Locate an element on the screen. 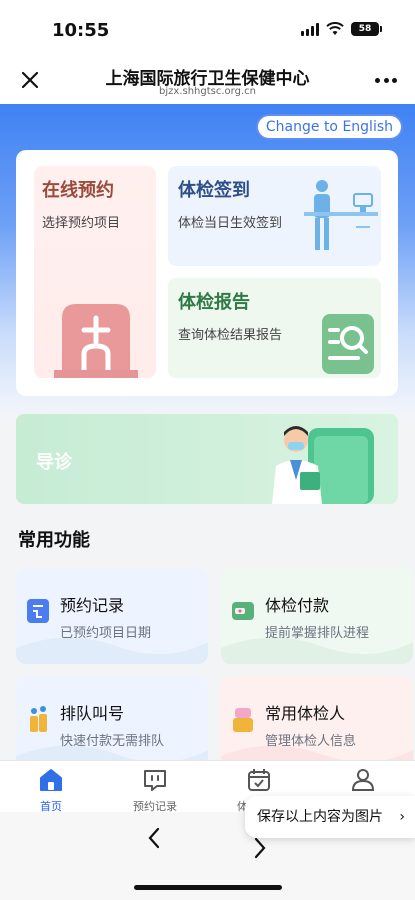 The image size is (415, 900). page-url: bjzx.shhgtsc.org.cn is located at coordinates (207, 91).